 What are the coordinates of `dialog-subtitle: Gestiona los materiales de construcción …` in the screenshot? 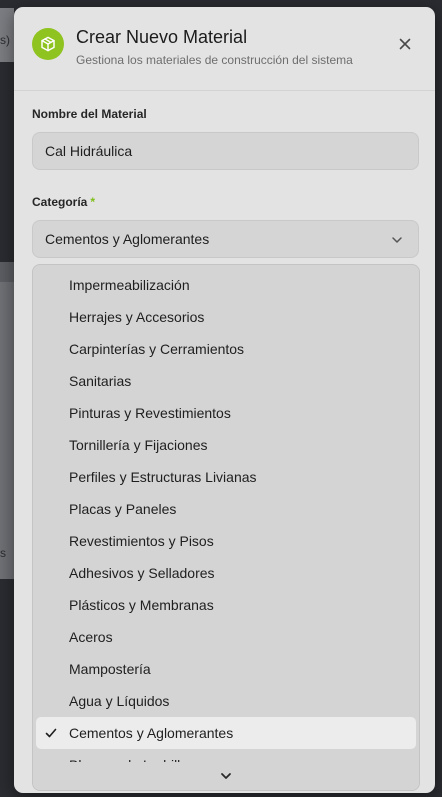 It's located at (214, 60).